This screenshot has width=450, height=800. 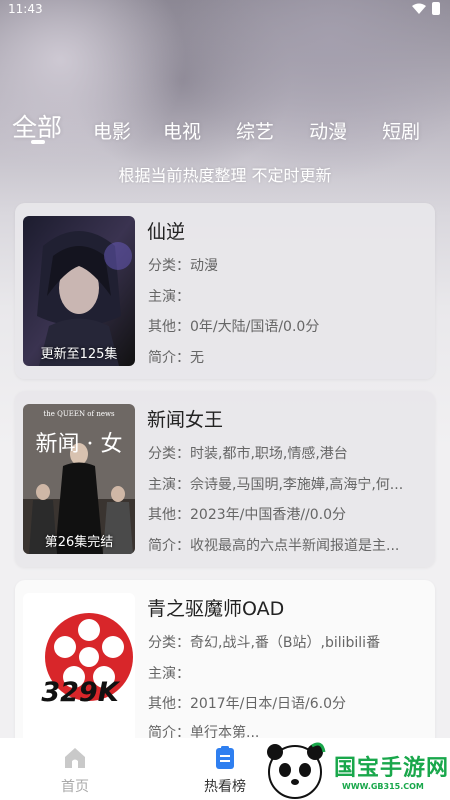 I want to click on card-title: 新闻女王, so click(x=185, y=420).